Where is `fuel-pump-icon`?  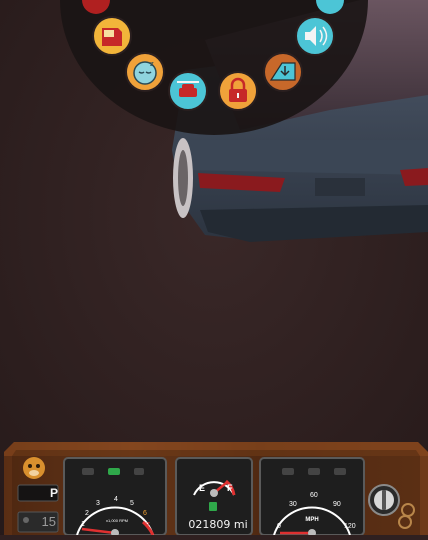 fuel-pump-icon is located at coordinates (213, 506).